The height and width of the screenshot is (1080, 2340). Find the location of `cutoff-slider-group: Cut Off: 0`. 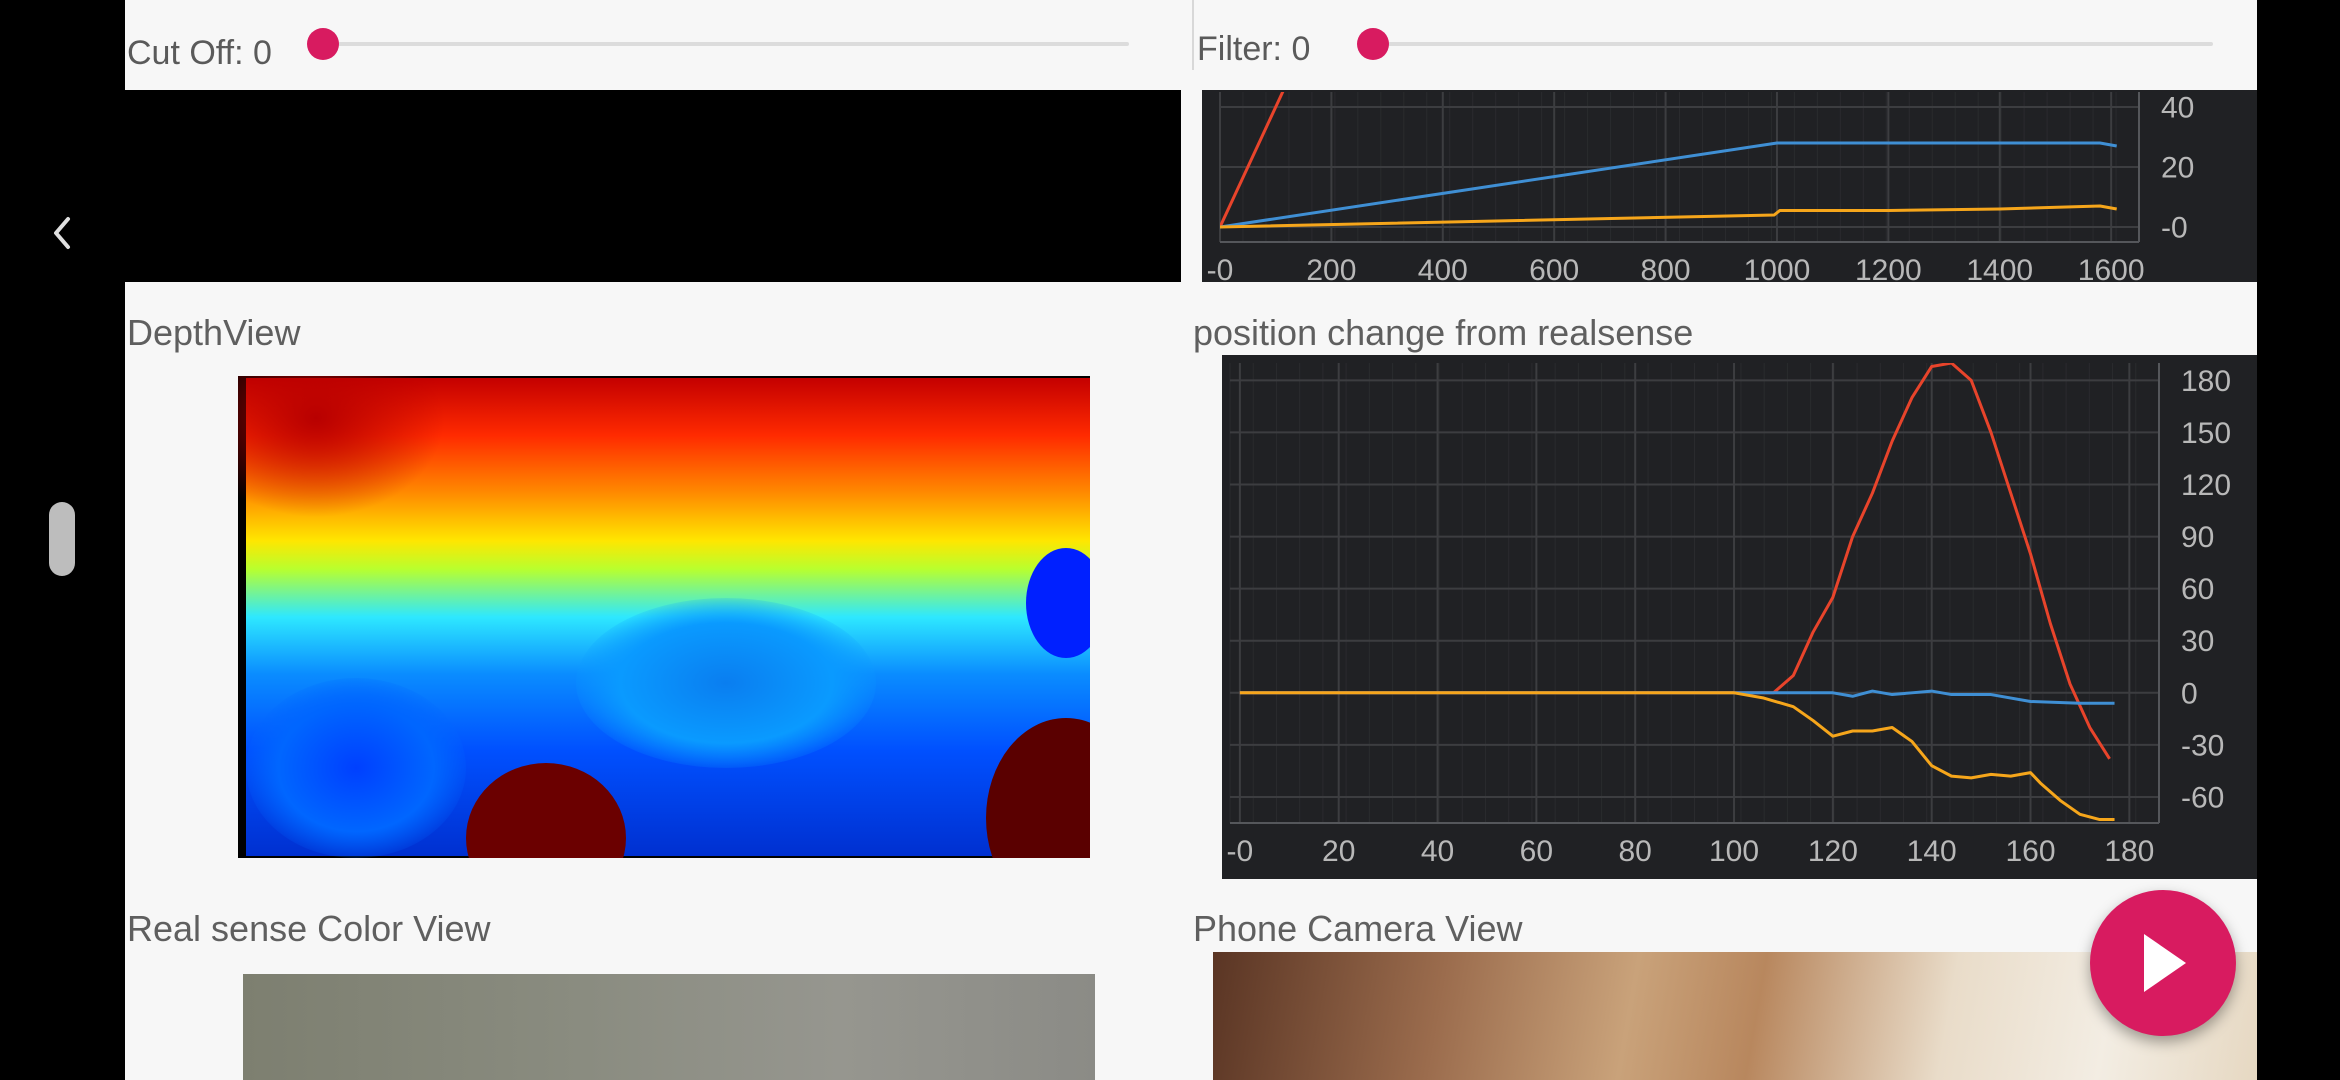

cutoff-slider-group: Cut Off: 0 is located at coordinates (658, 44).